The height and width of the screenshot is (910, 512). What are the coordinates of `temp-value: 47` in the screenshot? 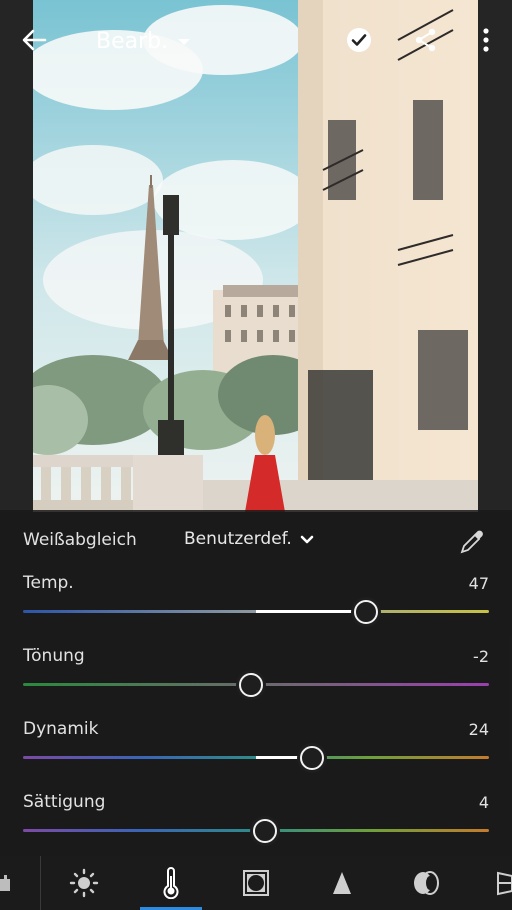 It's located at (478, 583).